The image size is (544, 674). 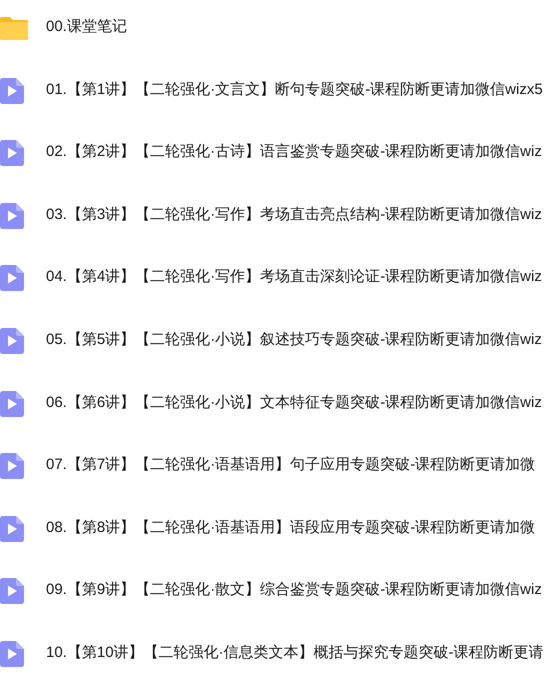 I want to click on file-name: 02.【第2讲】【二轮强化·古诗】语言鉴赏专题突破-课程防断更请加微信wiz, so click(x=294, y=152).